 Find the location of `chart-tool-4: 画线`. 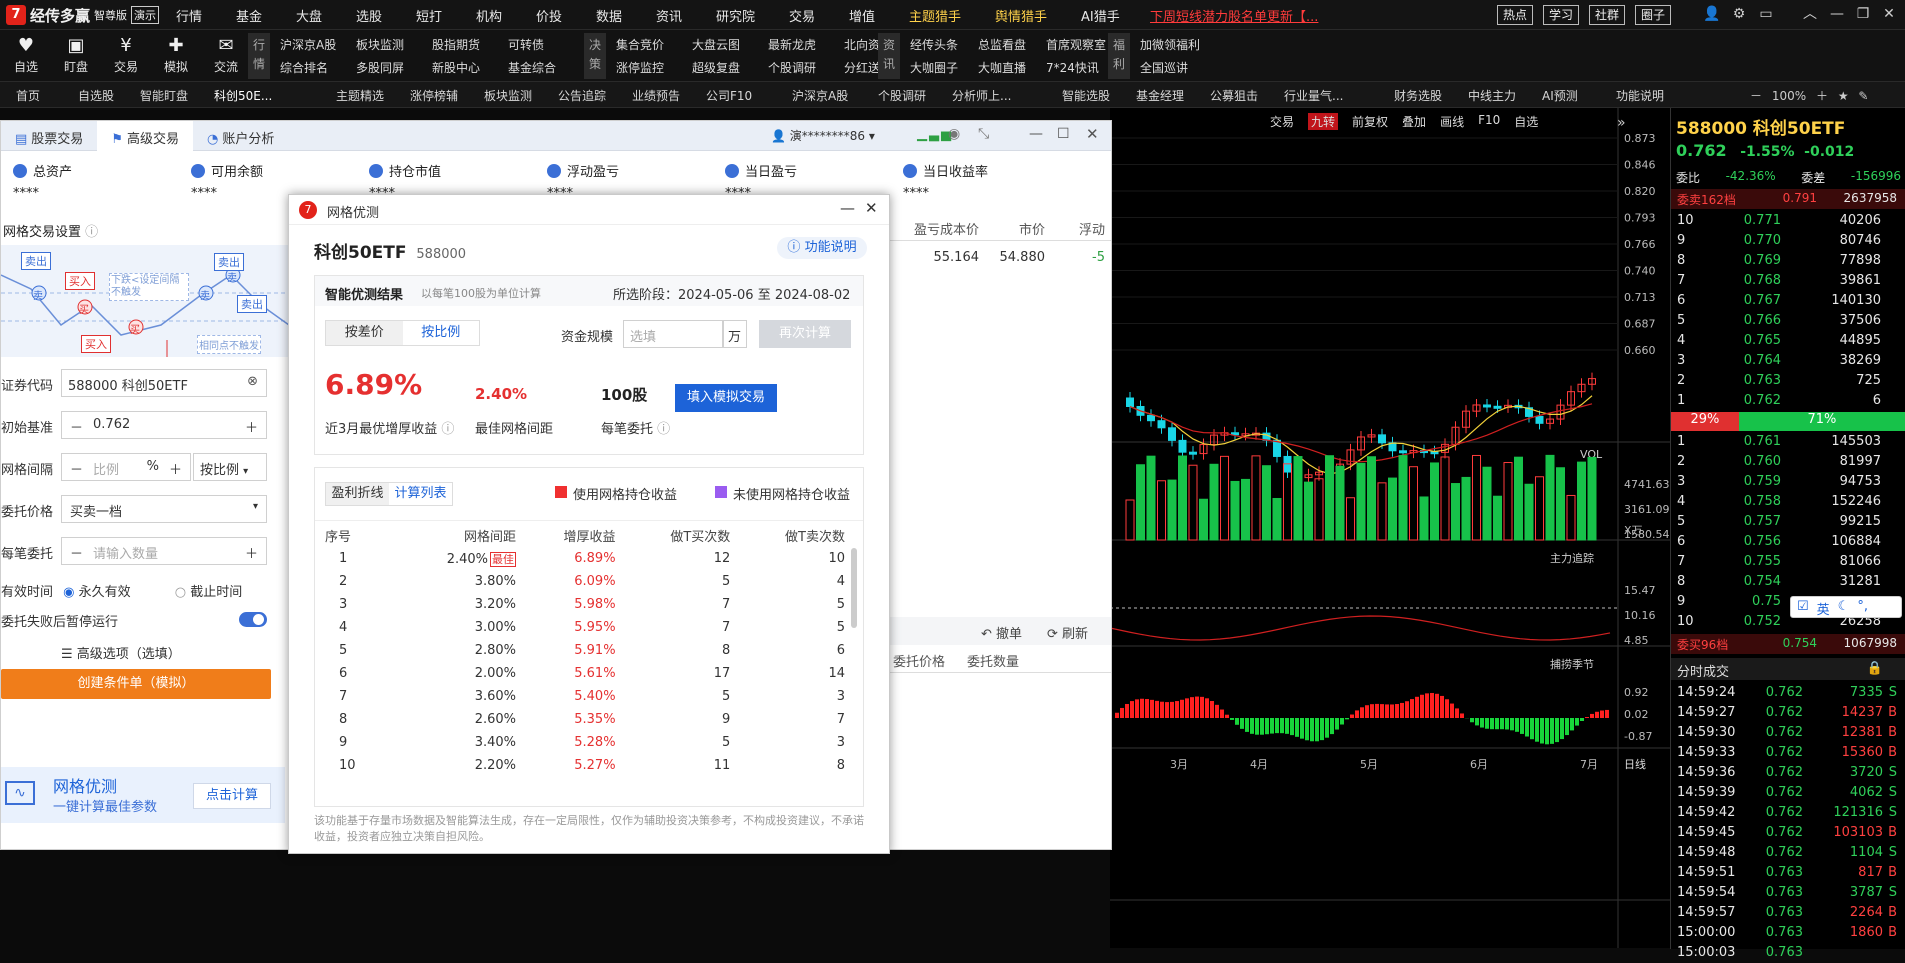

chart-tool-4: 画线 is located at coordinates (1452, 121).